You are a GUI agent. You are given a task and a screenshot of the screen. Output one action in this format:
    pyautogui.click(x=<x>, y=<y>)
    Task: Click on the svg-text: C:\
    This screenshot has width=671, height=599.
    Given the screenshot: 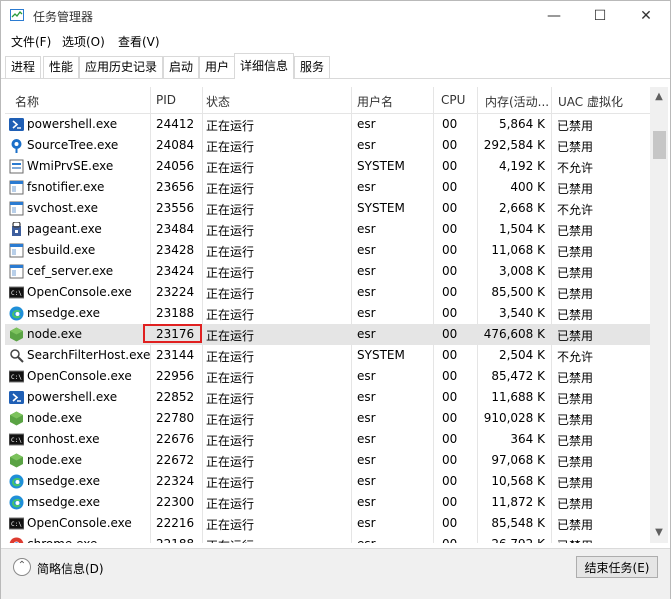 What is the action you would take?
    pyautogui.click(x=16, y=440)
    